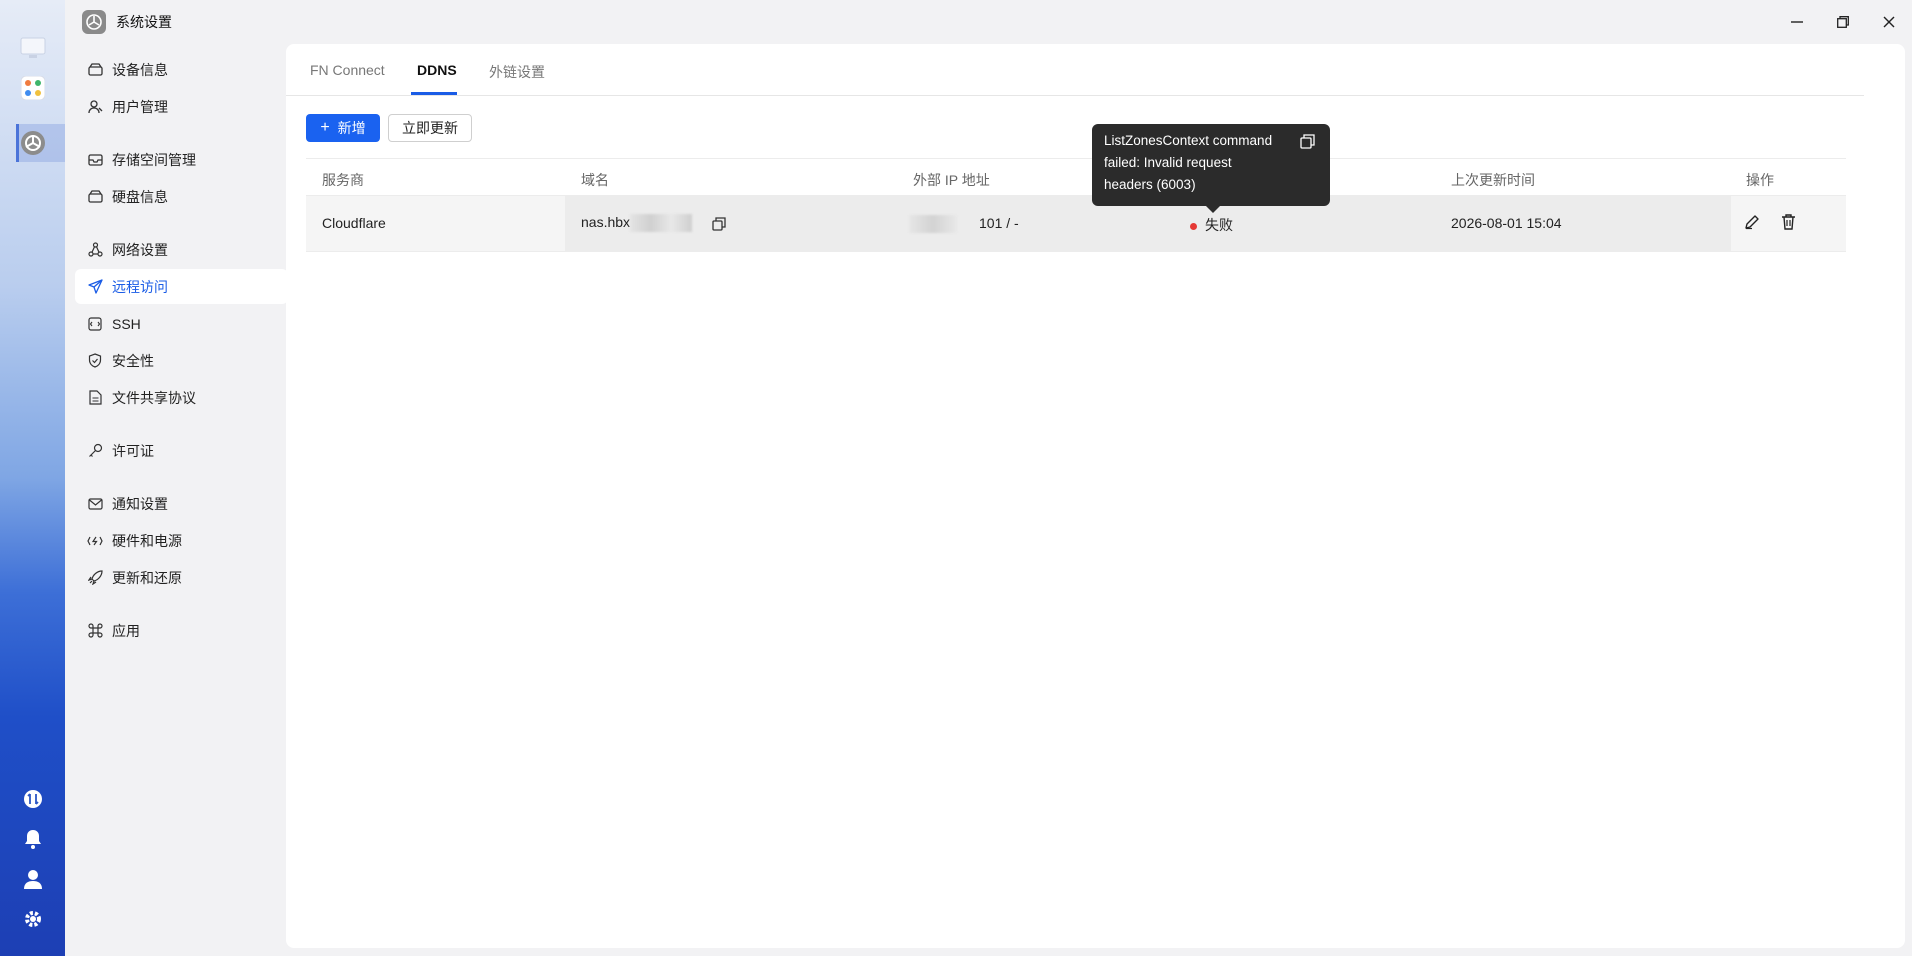 The image size is (1912, 956). Describe the element at coordinates (1193, 226) in the screenshot. I see `status-fail-dot` at that location.